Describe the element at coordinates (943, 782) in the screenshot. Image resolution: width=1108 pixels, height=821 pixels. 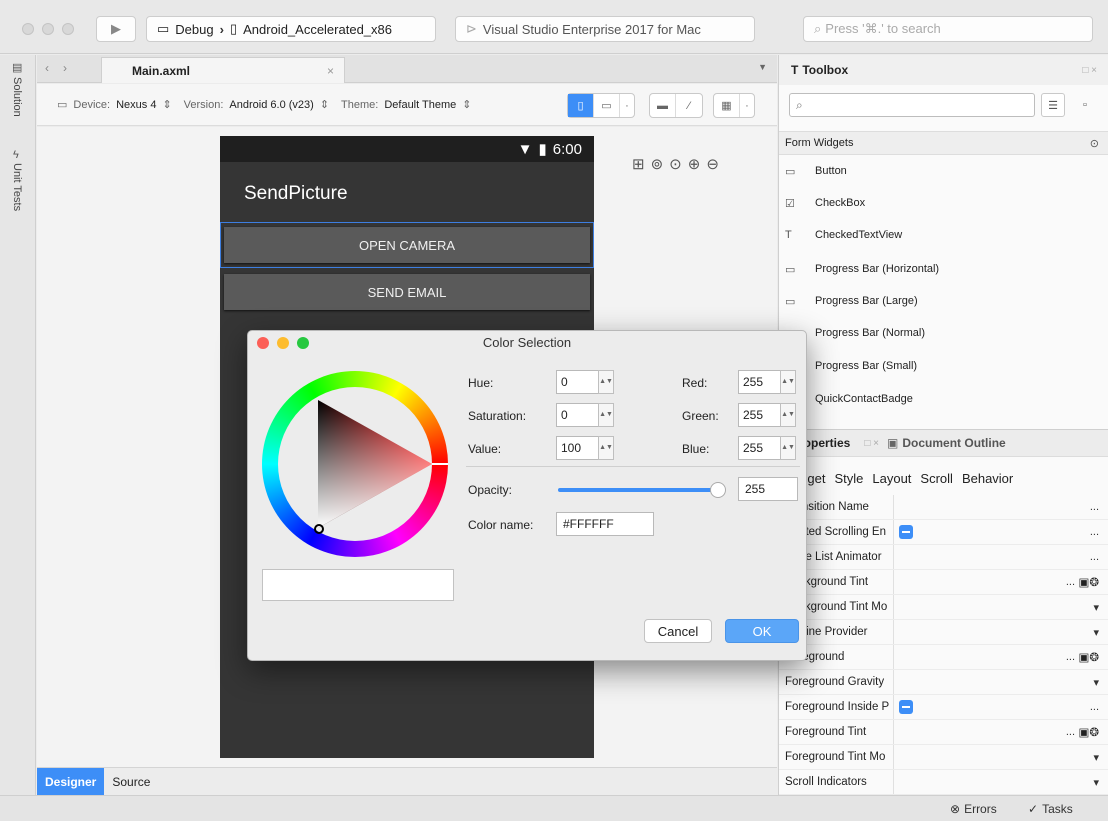
I see `property-row: Scroll Indicators ▾` at that location.